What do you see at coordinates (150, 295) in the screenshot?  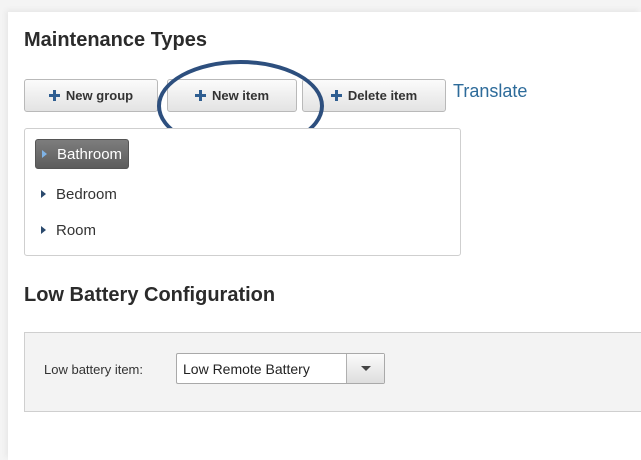 I see `low-battery-title: Low Battery Configuration` at bounding box center [150, 295].